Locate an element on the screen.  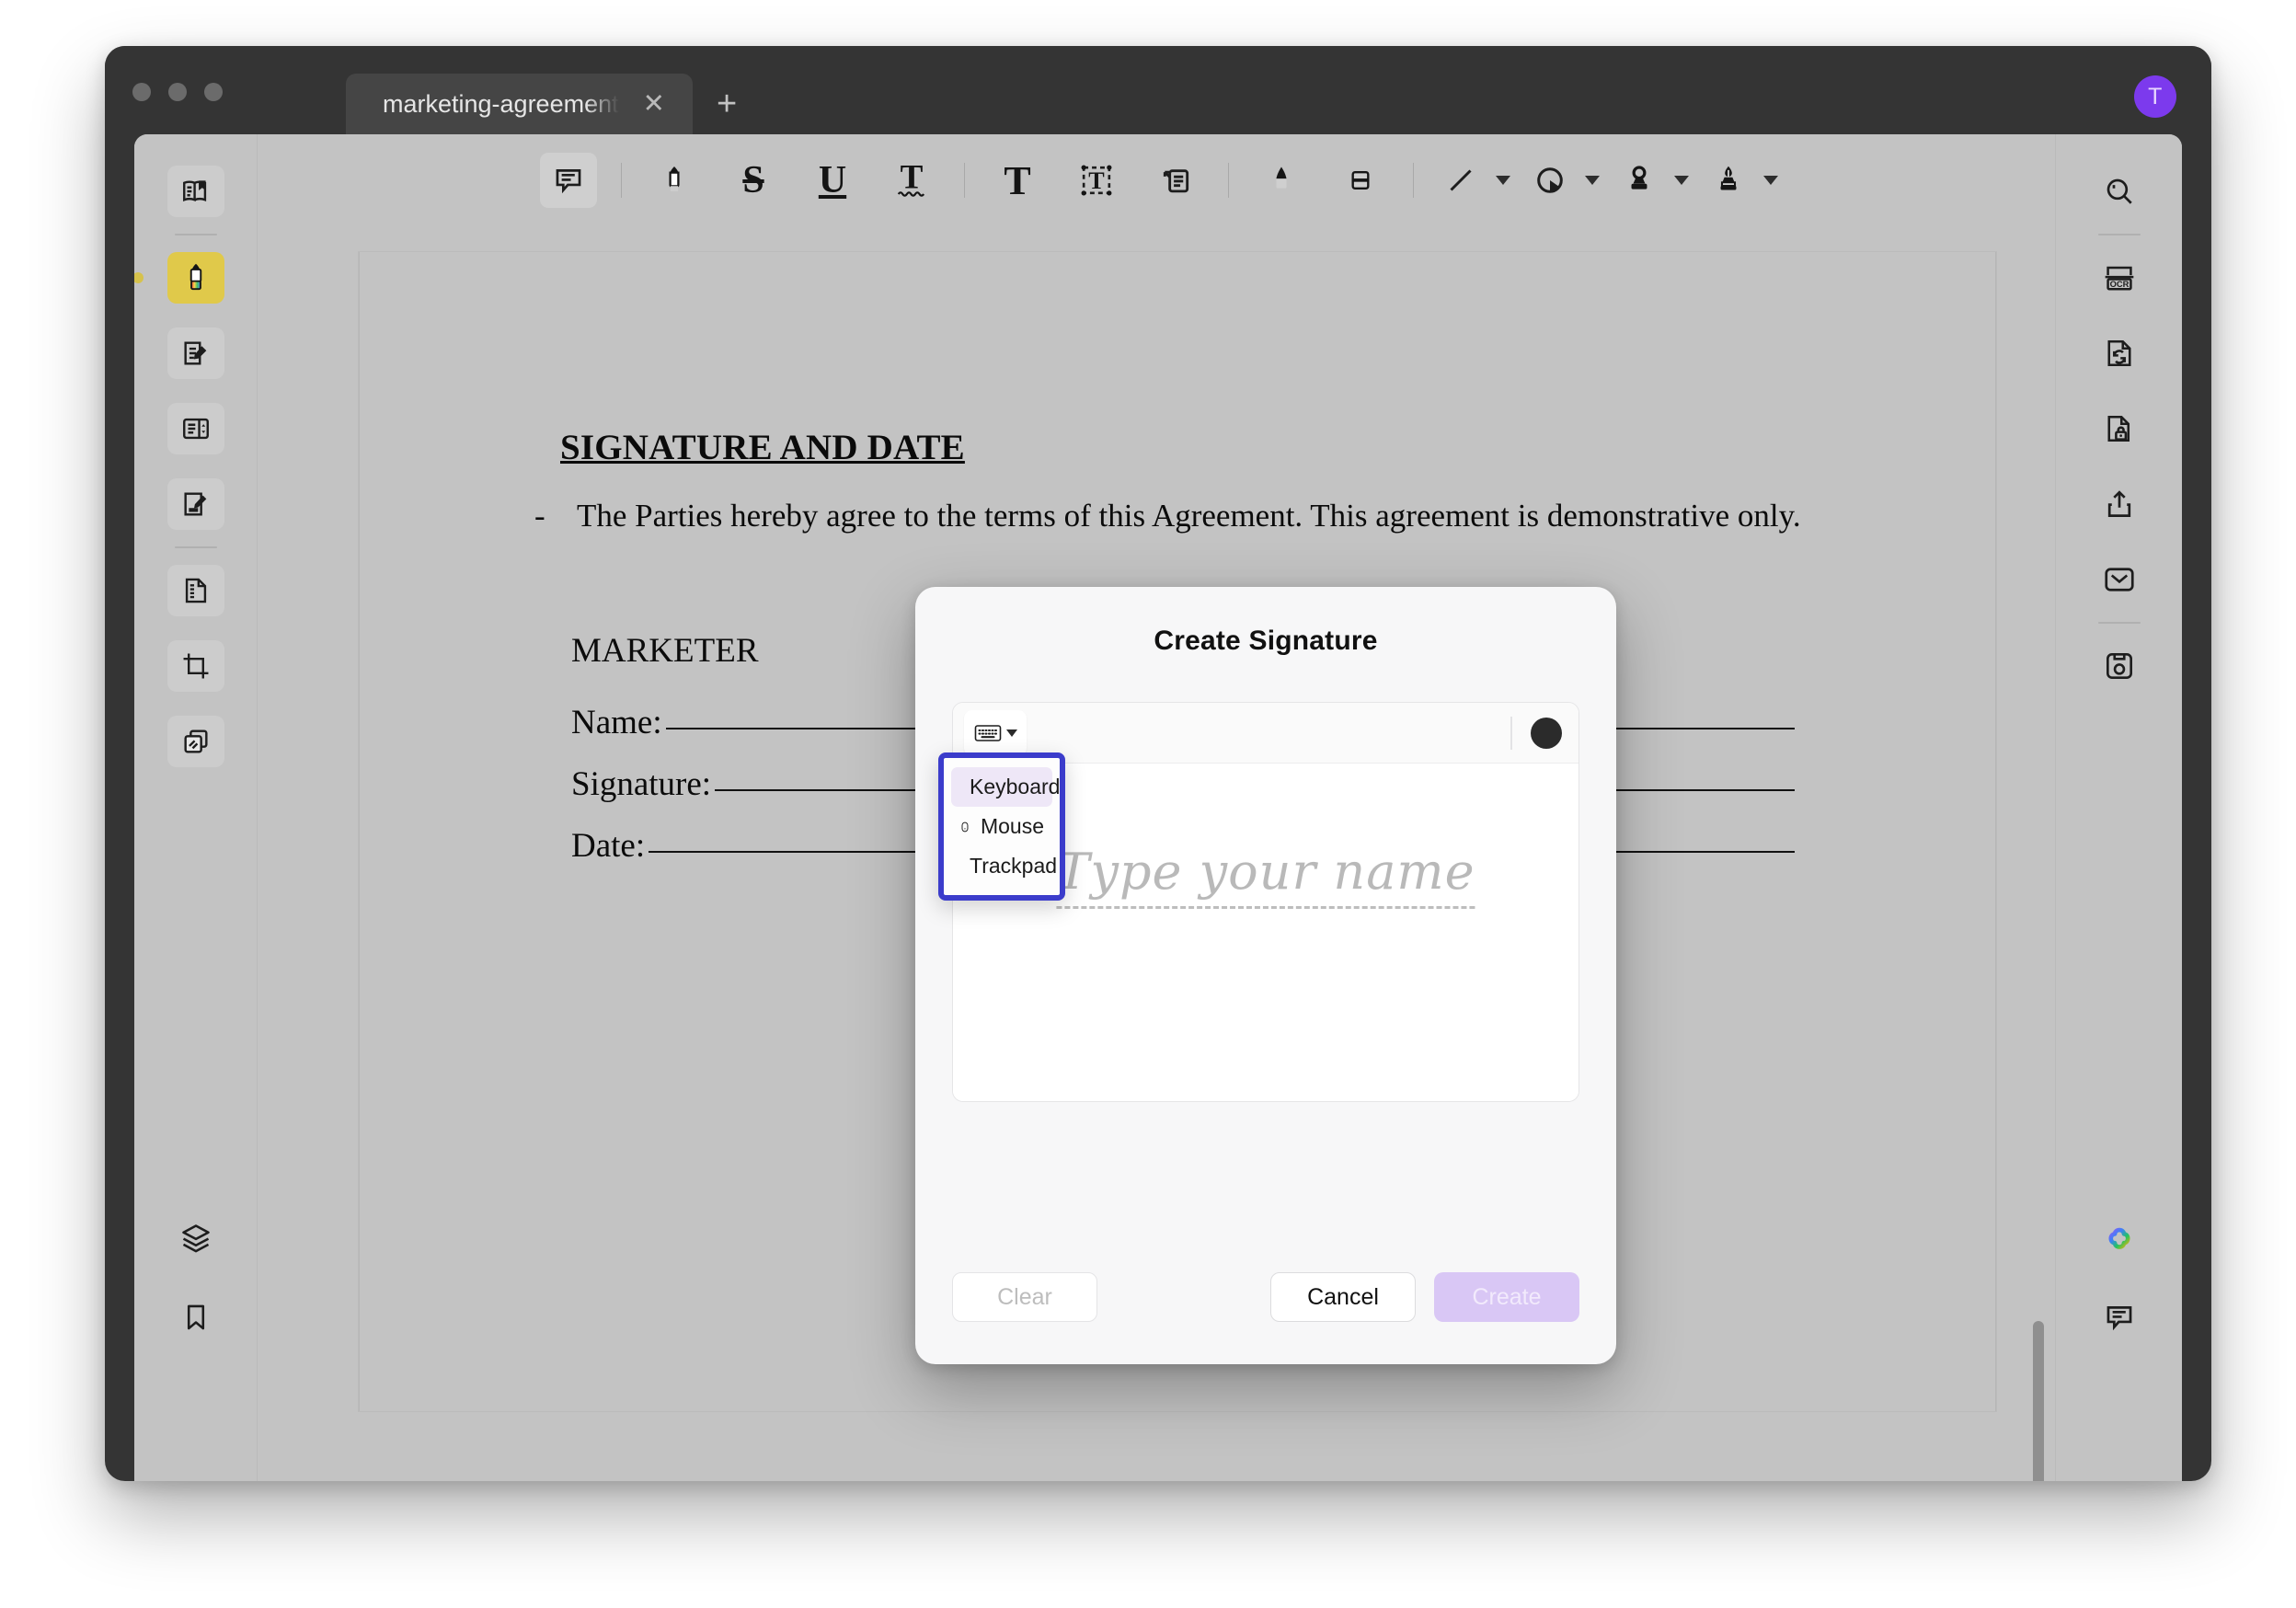
protect-glyph is located at coordinates (2118, 428).